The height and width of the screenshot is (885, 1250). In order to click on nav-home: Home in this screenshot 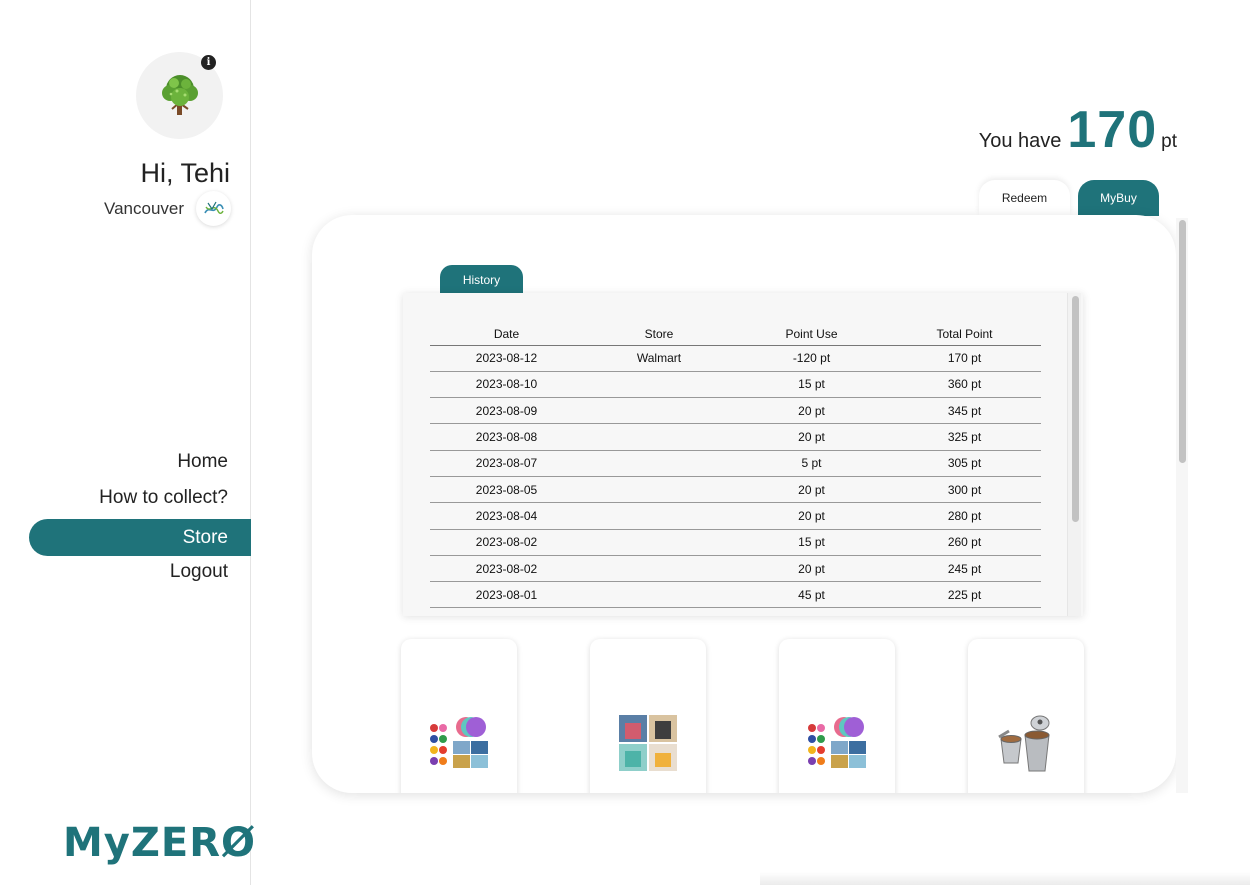, I will do `click(125, 464)`.